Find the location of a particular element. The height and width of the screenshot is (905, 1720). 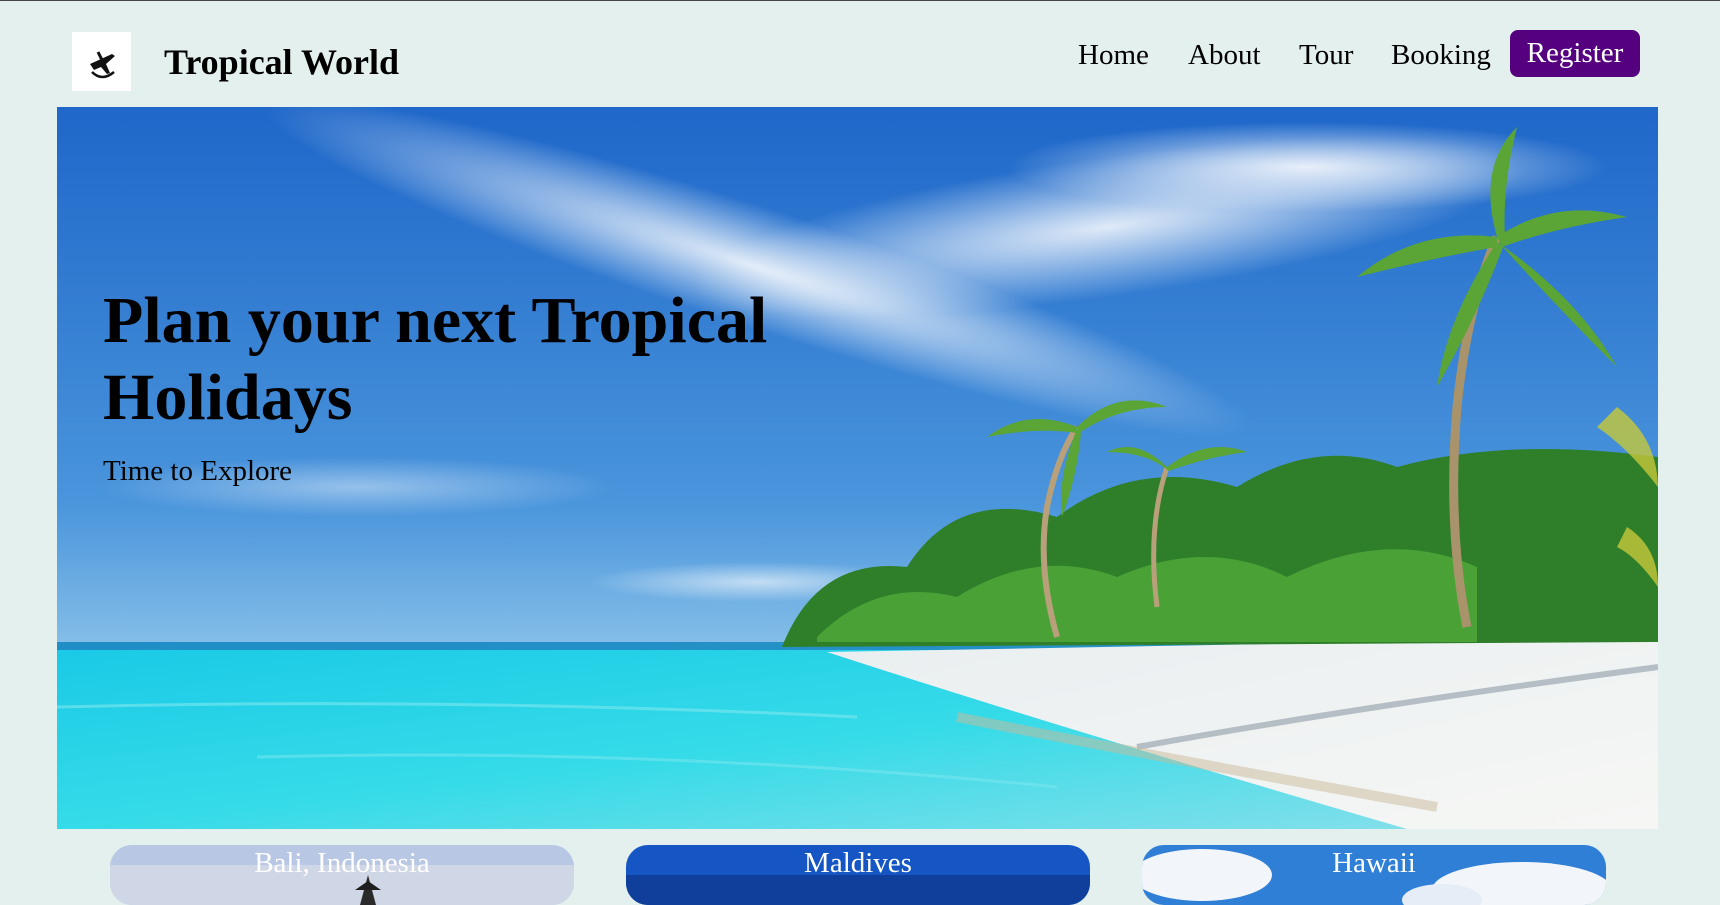

destination-title: Hawaii is located at coordinates (1374, 863).